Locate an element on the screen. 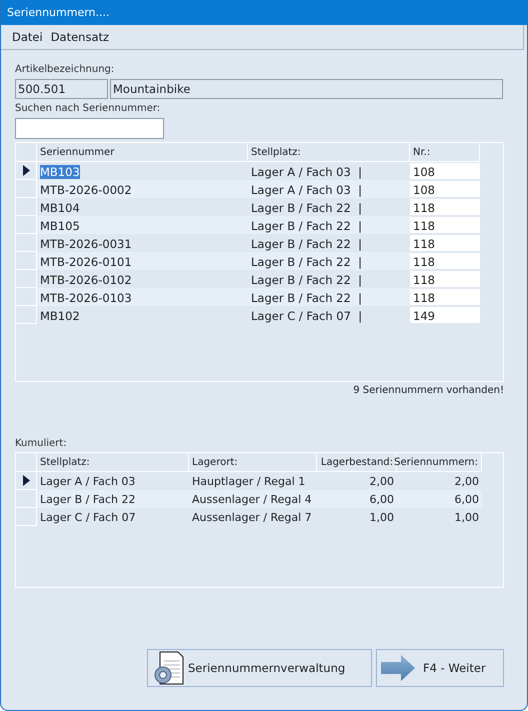 Image resolution: width=528 pixels, height=711 pixels. table-cell: MTB-2026-0002 is located at coordinates (142, 189).